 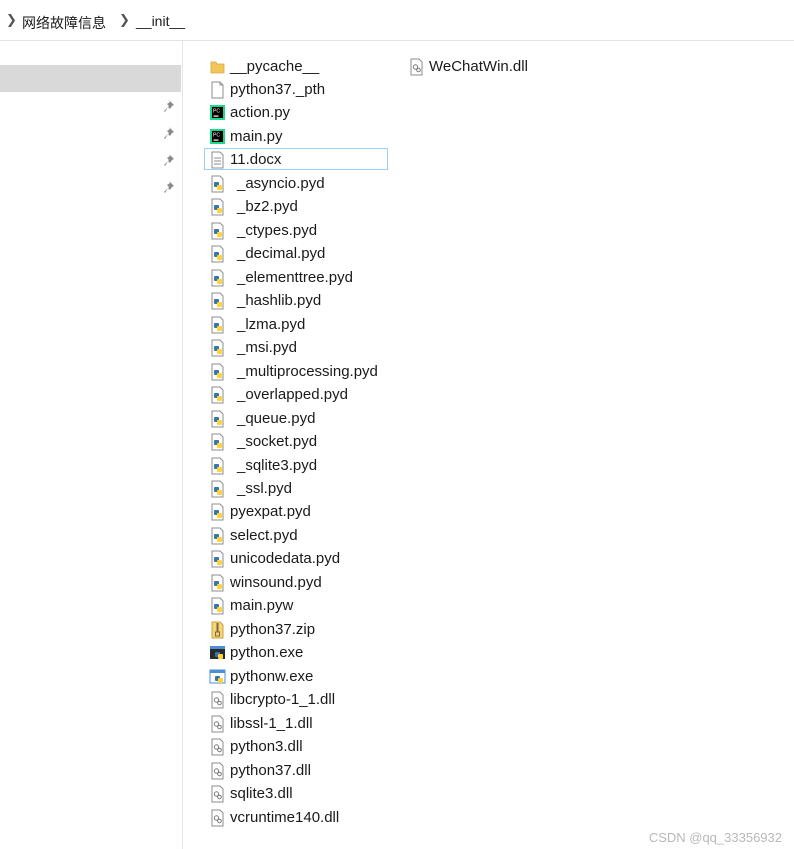 What do you see at coordinates (303, 677) in the screenshot?
I see `file-item-pythonw-exe: pythonw.exe` at bounding box center [303, 677].